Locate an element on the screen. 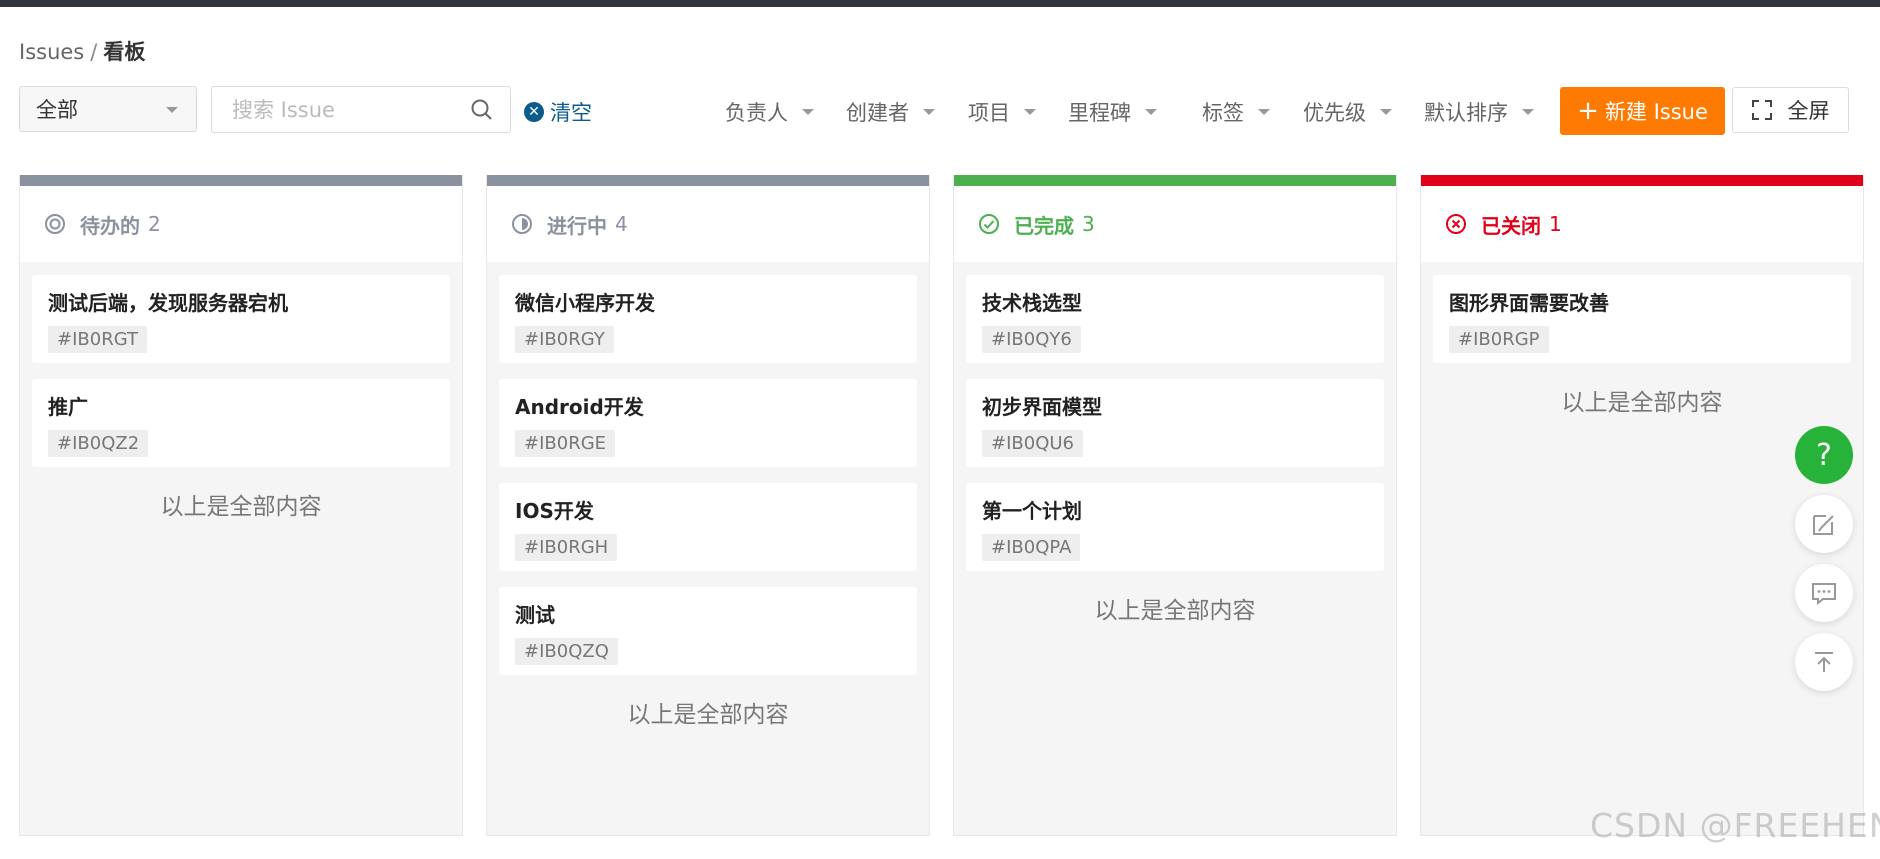 This screenshot has width=1880, height=859. issue-title: IOS开发 is located at coordinates (554, 511).